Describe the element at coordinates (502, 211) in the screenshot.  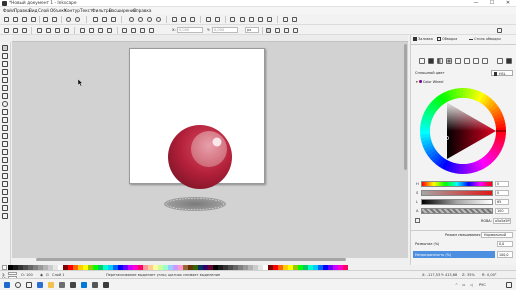
I see `alpha-value: 100` at that location.